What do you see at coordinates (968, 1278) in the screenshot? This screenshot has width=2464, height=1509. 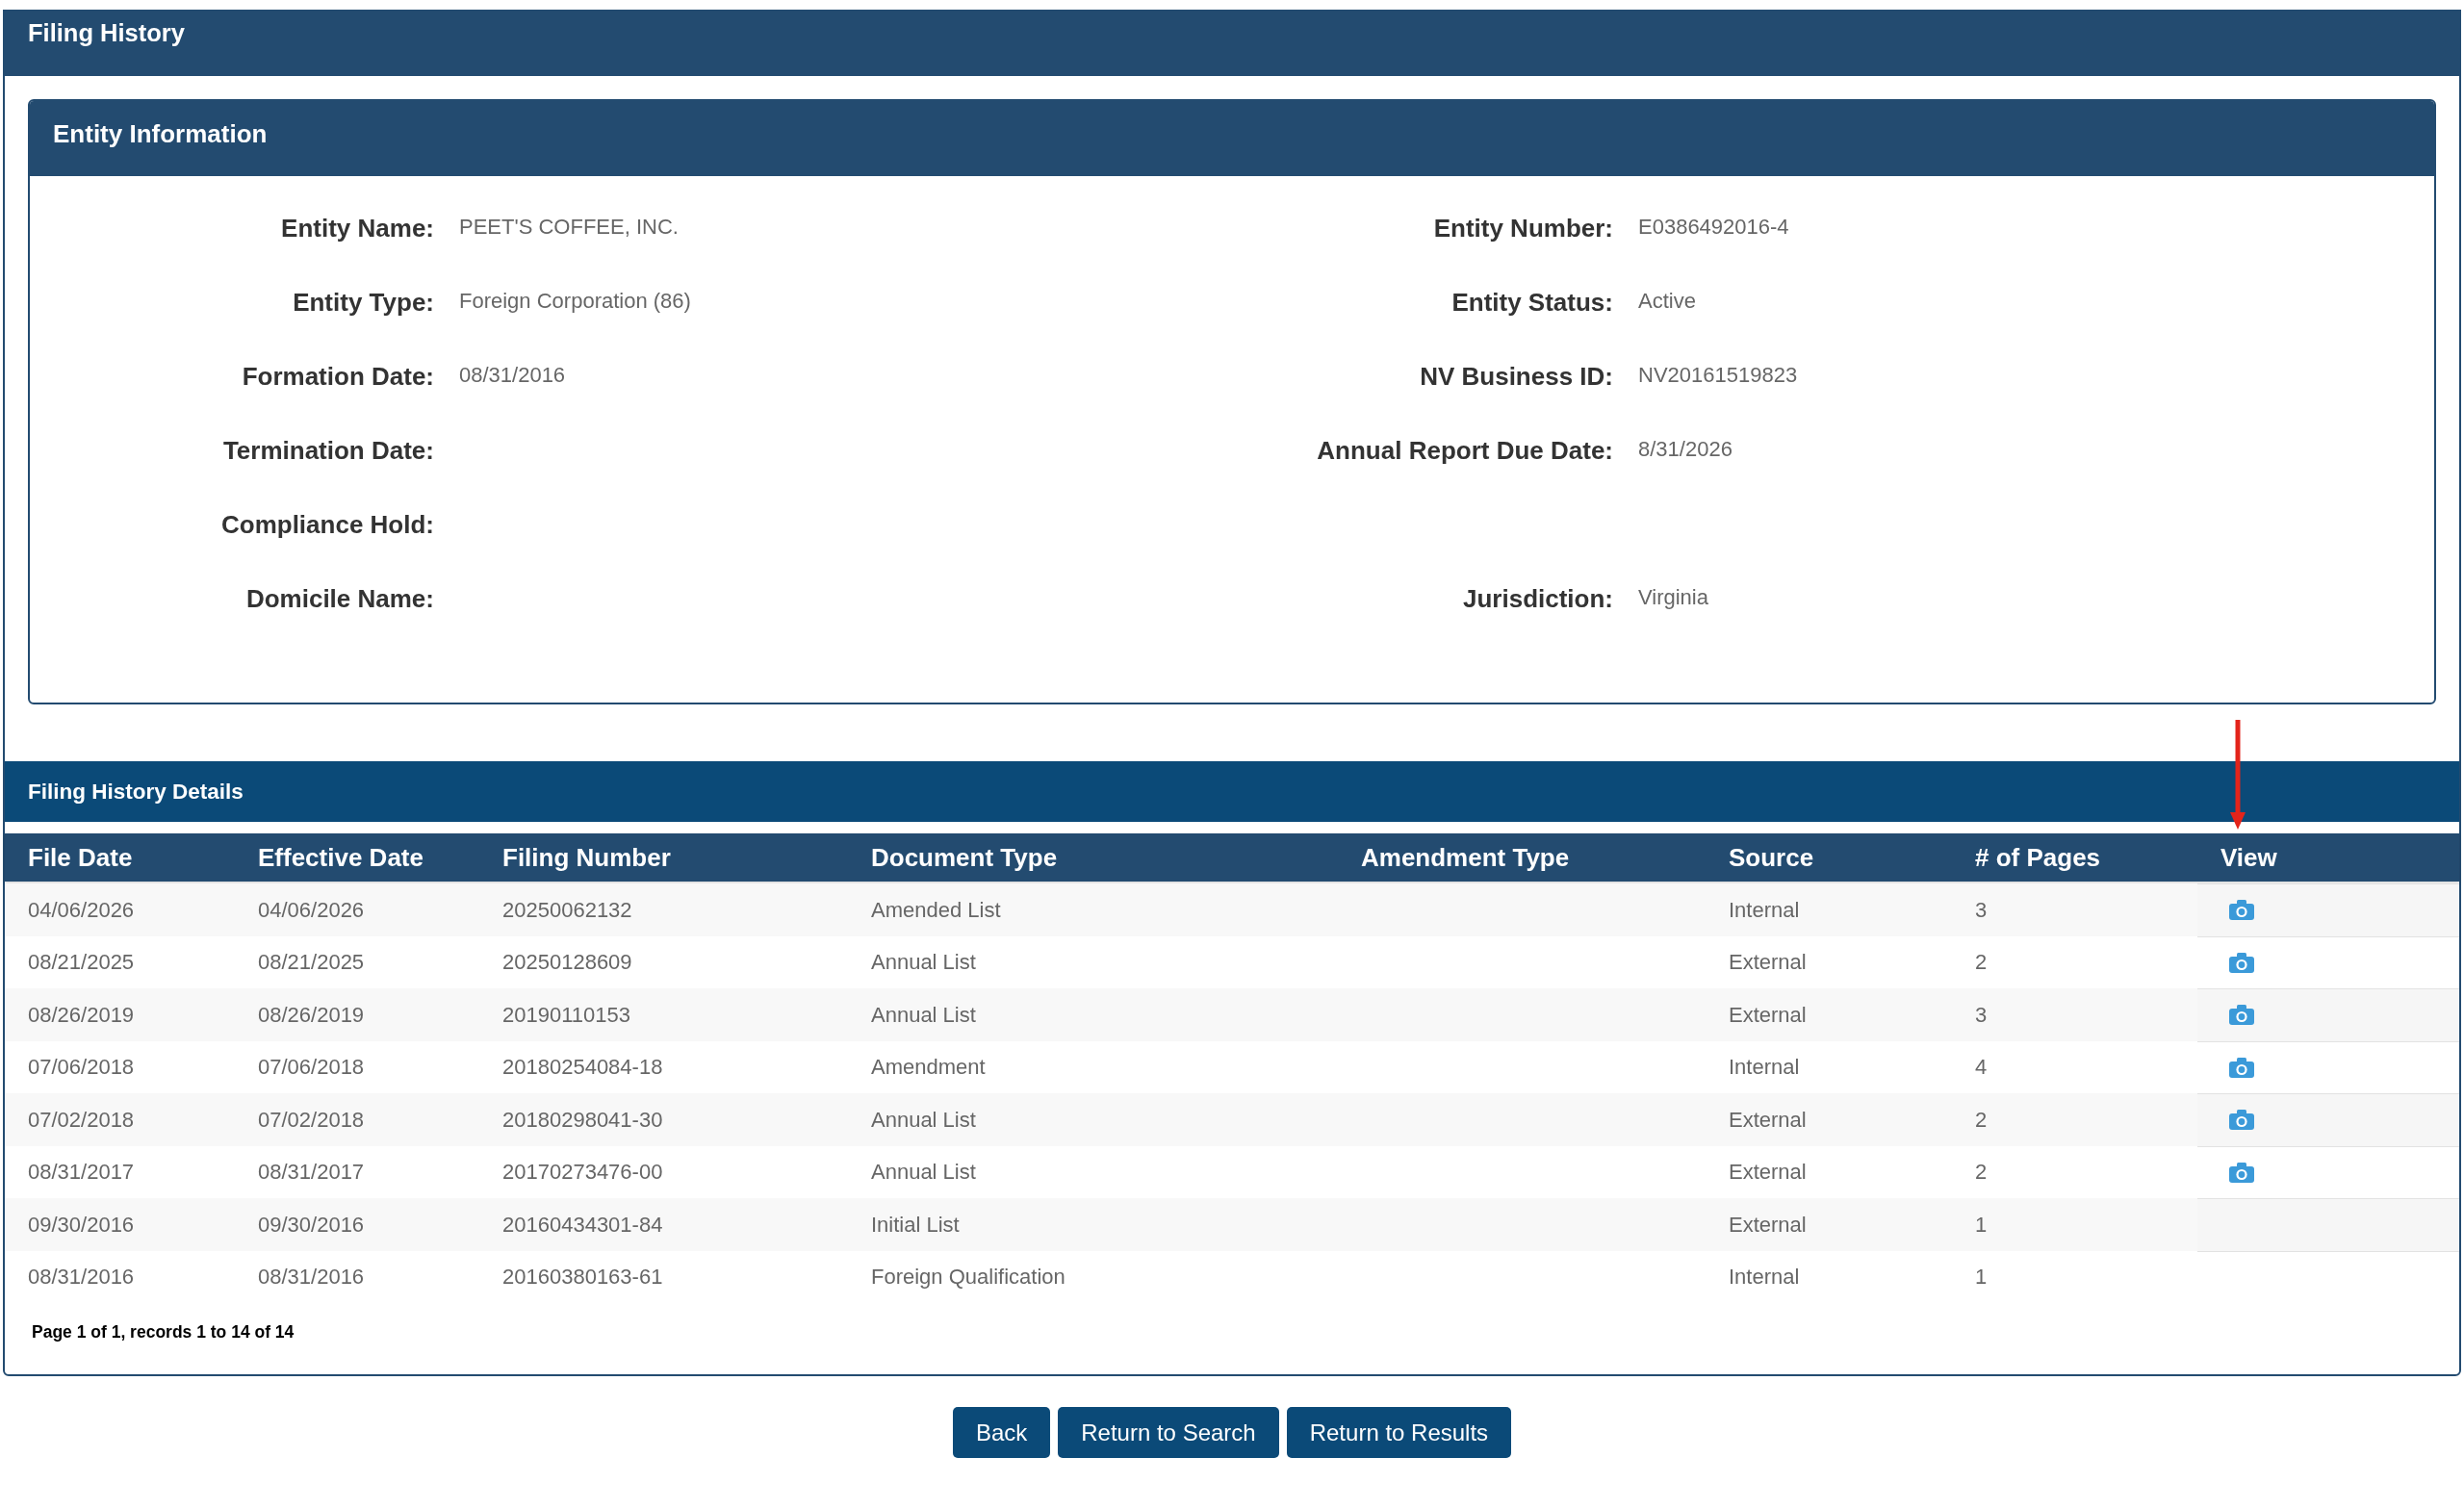 I see `table-cell-text: Foreign Qualification` at bounding box center [968, 1278].